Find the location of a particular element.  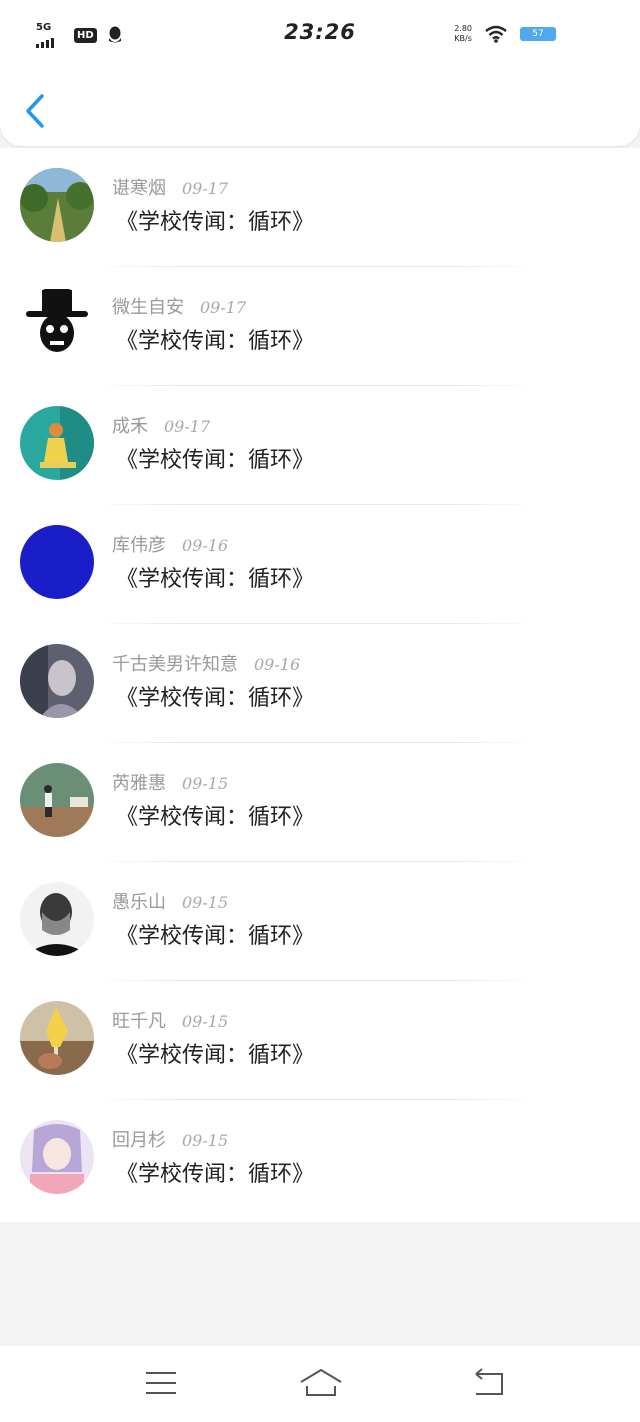

back-nav-button is located at coordinates (490, 1383).